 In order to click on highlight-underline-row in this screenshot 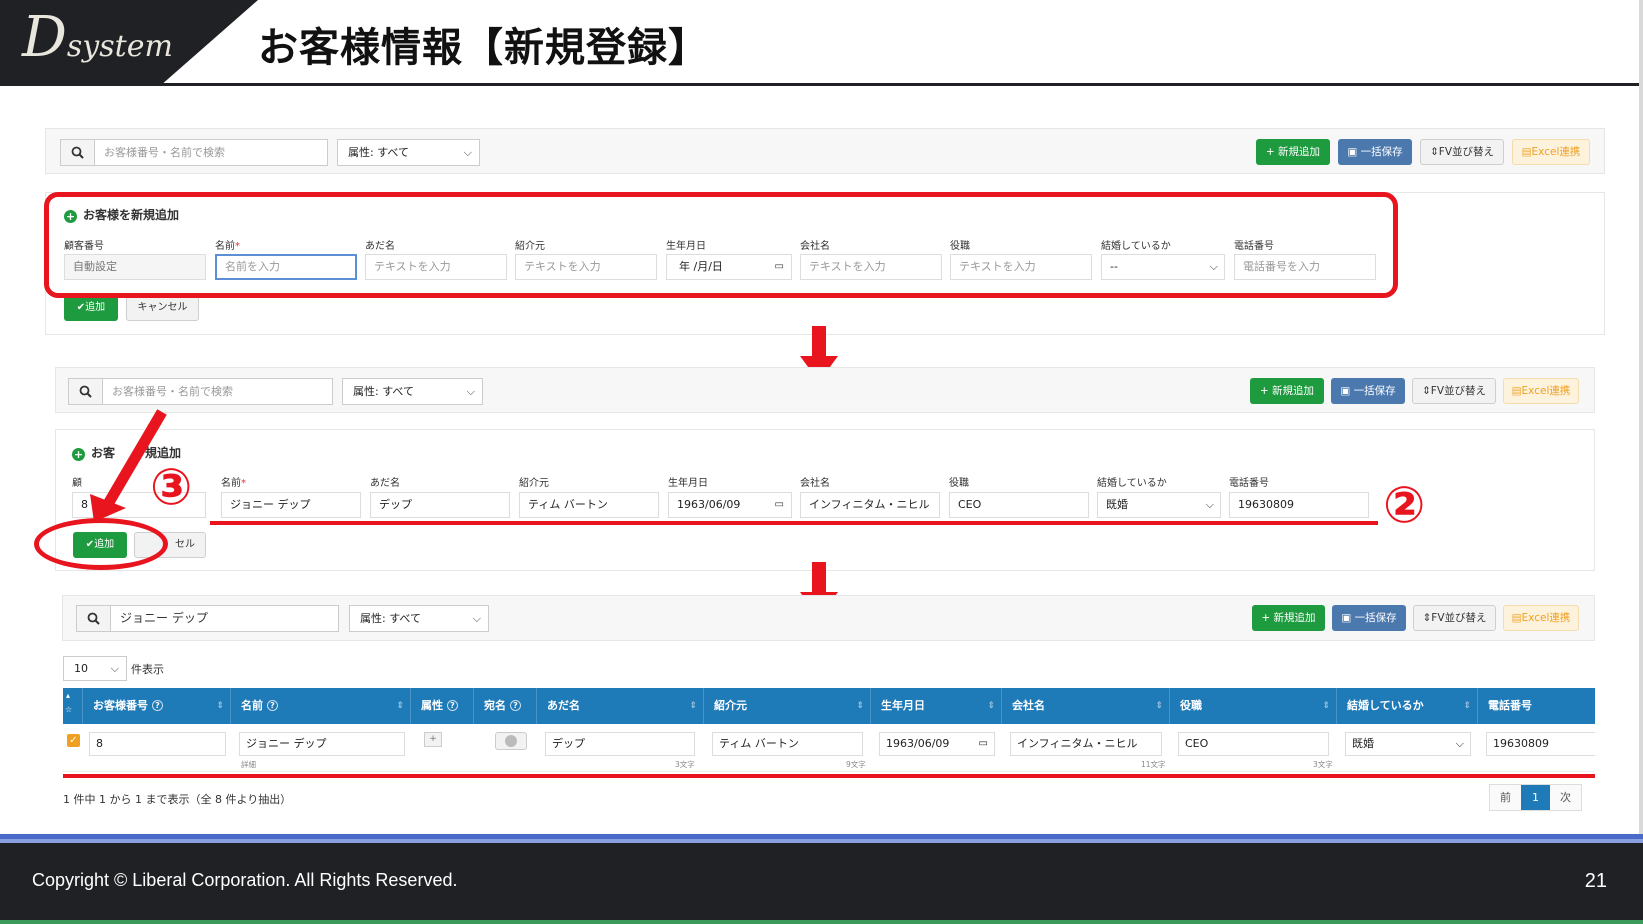, I will do `click(829, 776)`.